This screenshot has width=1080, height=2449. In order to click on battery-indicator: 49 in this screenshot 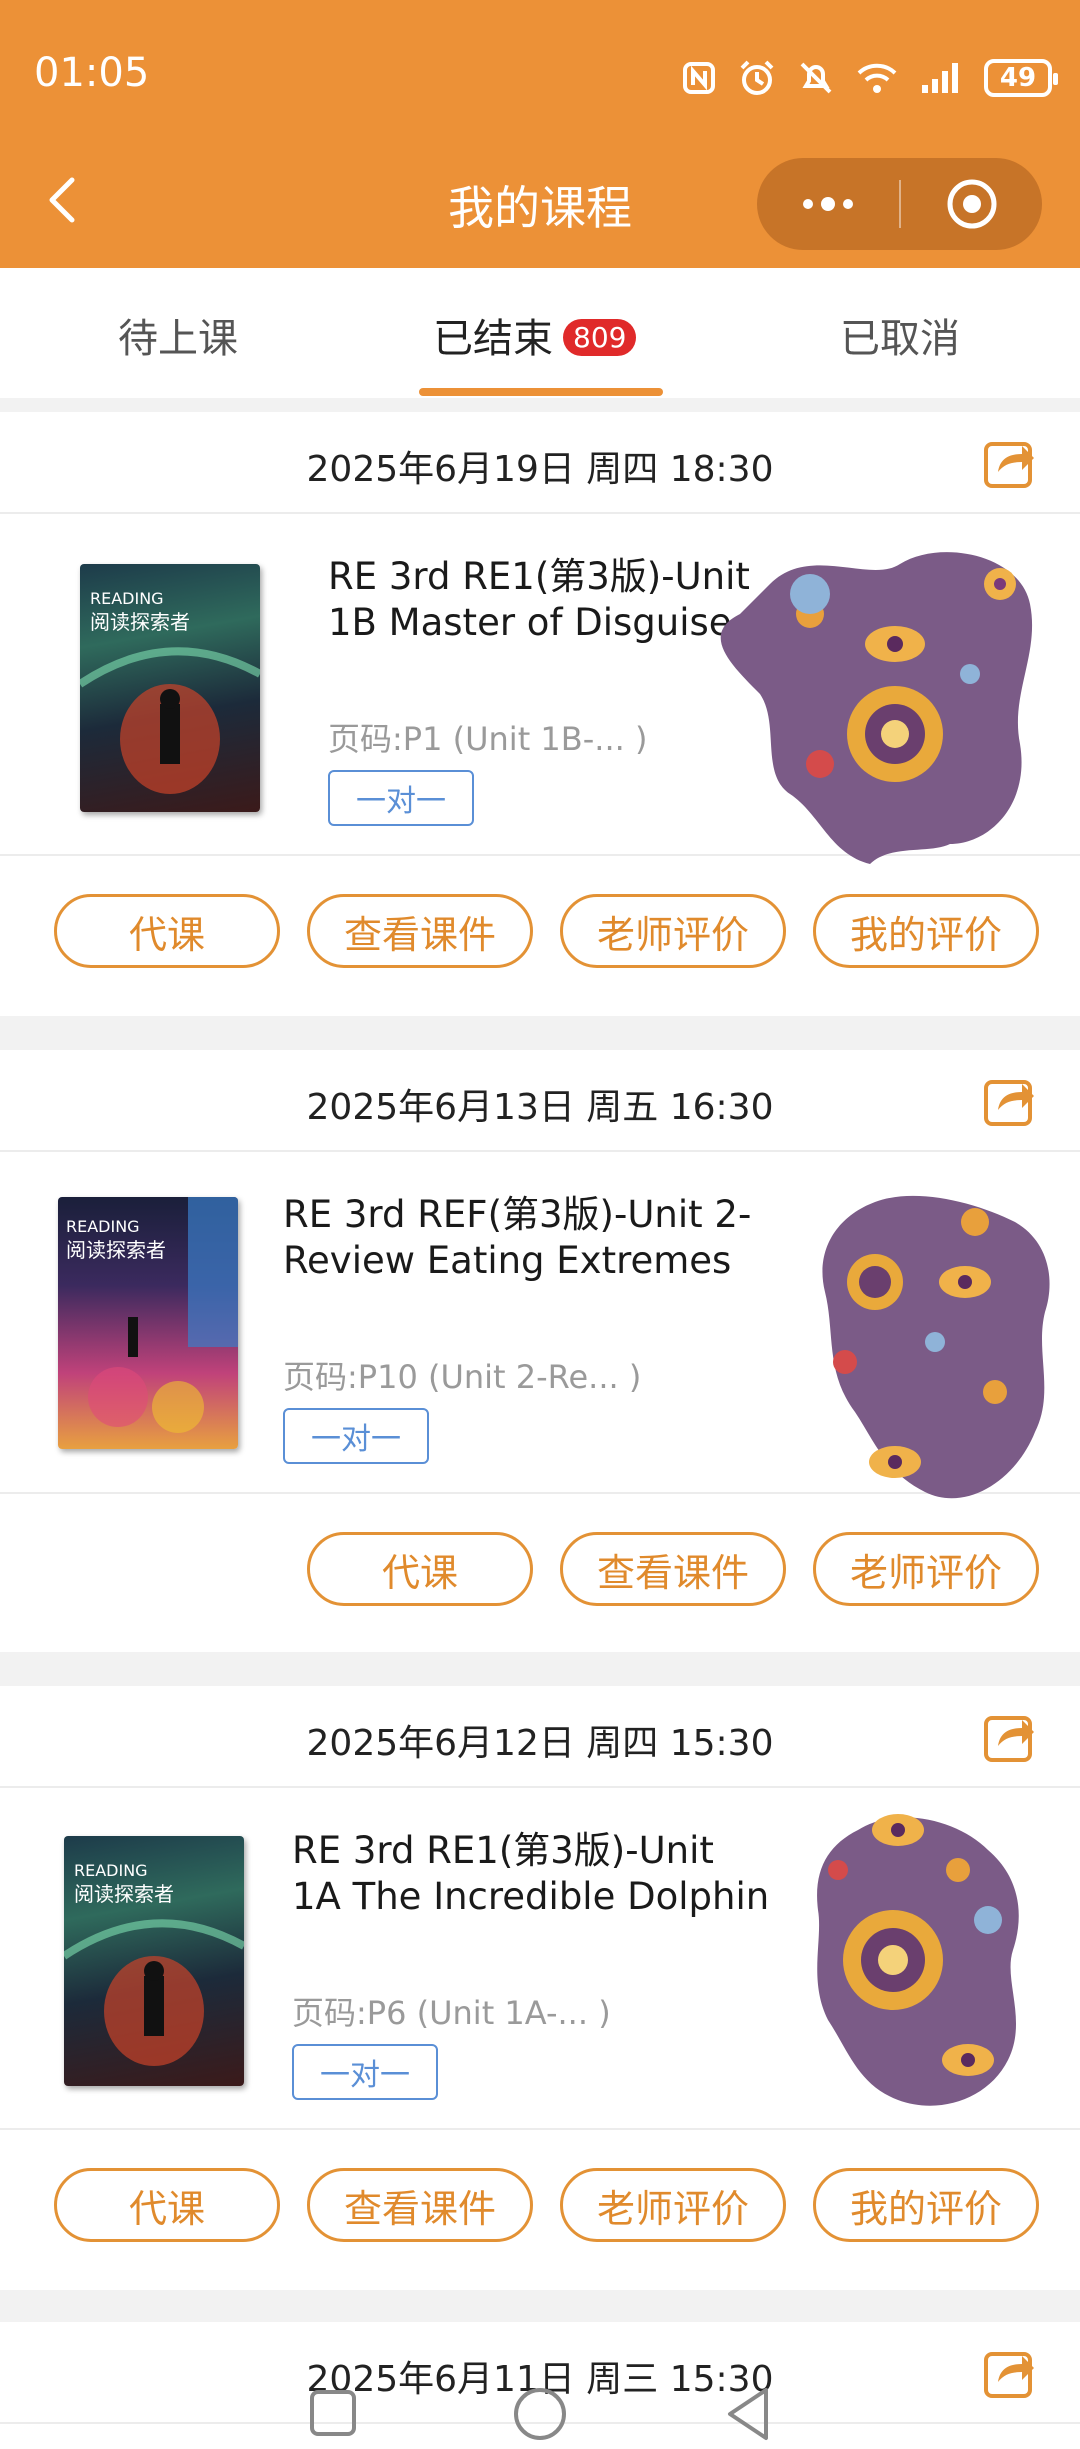, I will do `click(1021, 78)`.